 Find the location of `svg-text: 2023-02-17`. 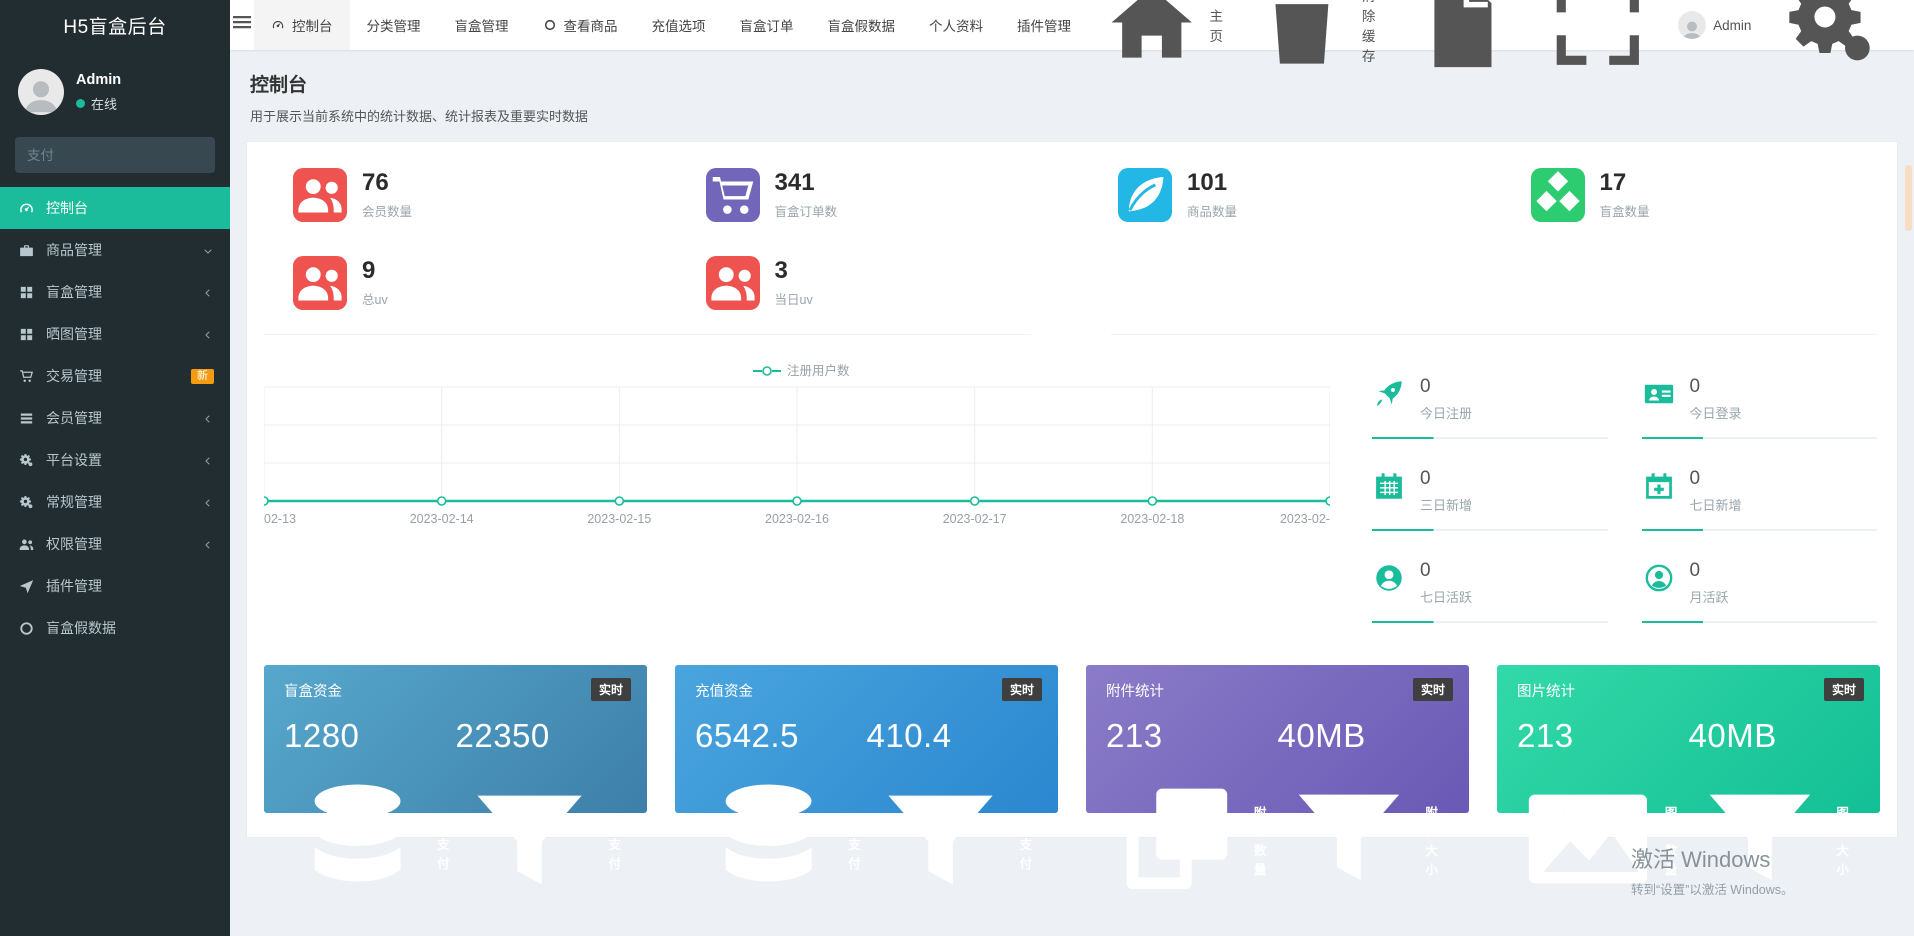

svg-text: 2023-02-17 is located at coordinates (975, 519).